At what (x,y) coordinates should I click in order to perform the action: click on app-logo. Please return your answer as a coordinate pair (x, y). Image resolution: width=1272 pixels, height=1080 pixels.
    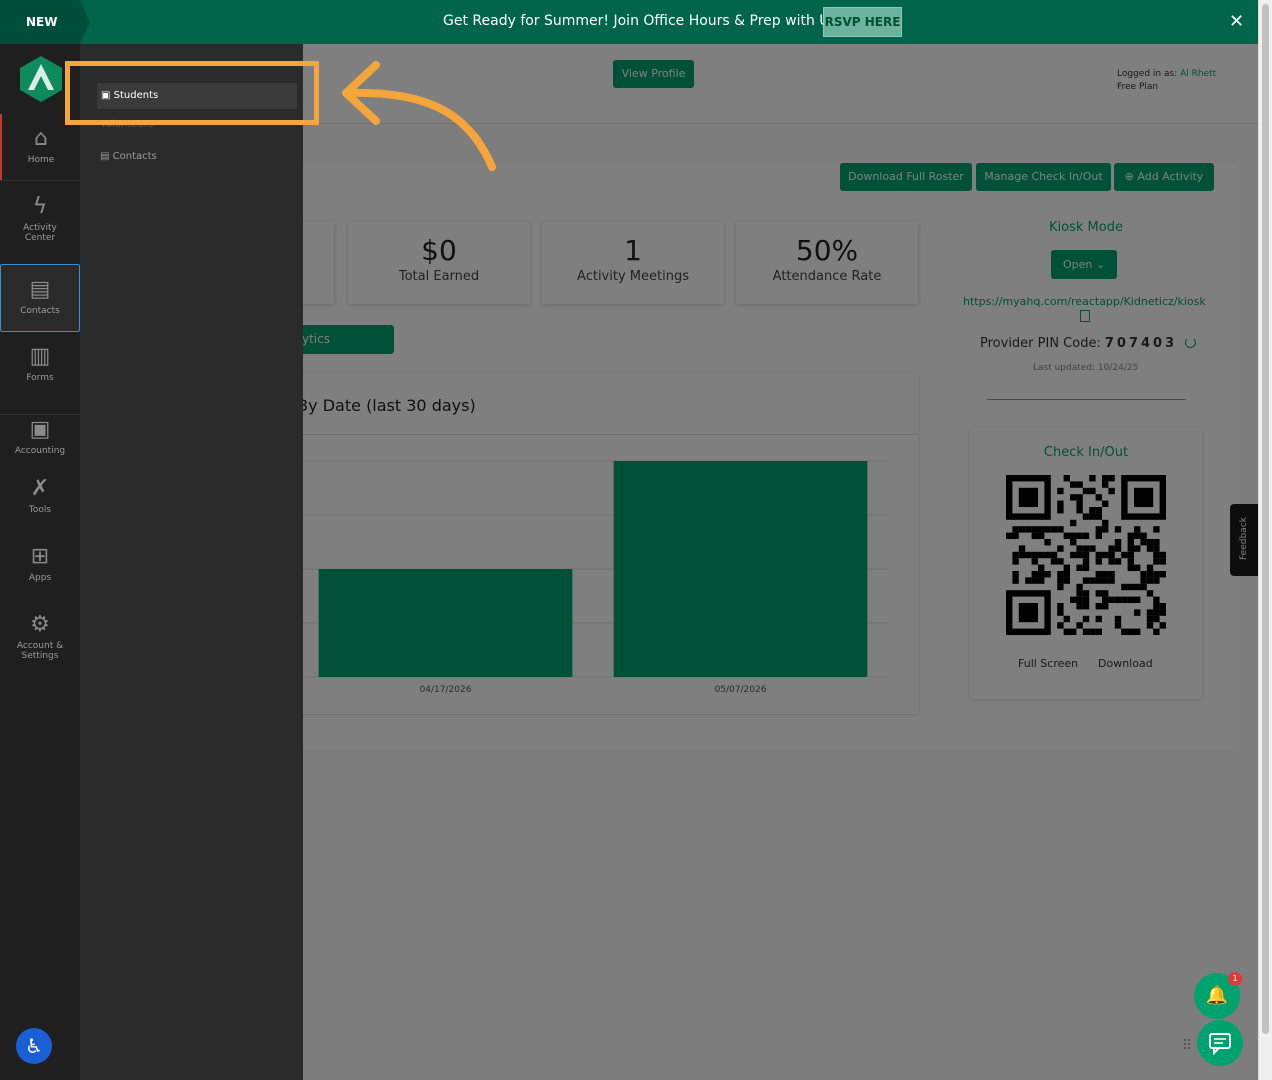
    Looking at the image, I should click on (41, 79).